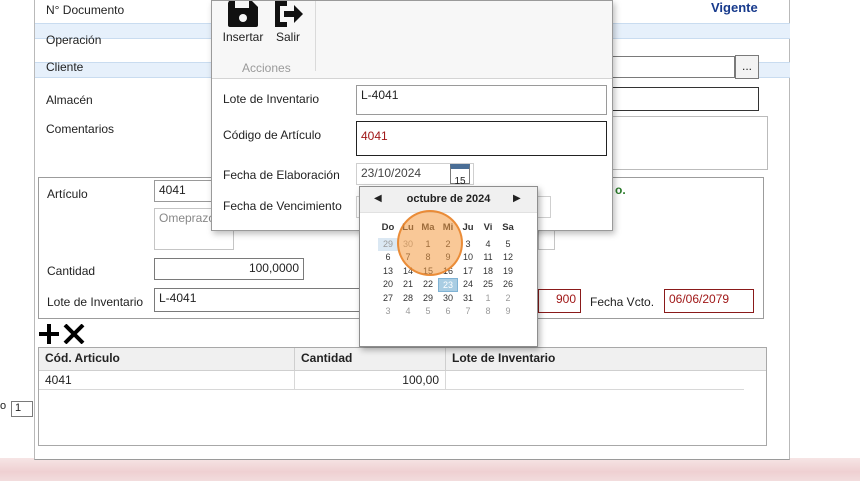  What do you see at coordinates (95, 302) in the screenshot?
I see `lot-label: Lote de Inventario` at bounding box center [95, 302].